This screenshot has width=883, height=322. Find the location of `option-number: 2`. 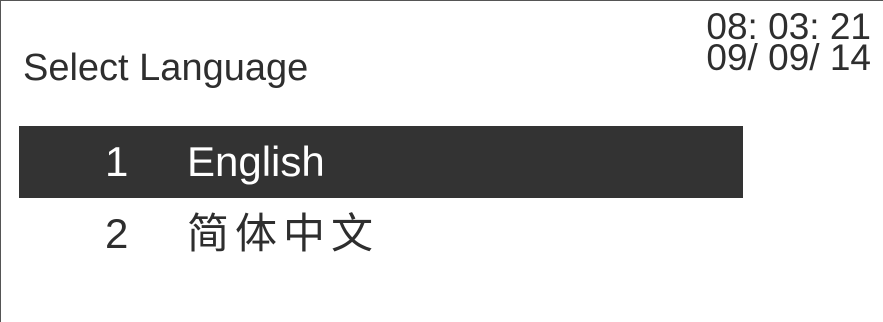

option-number: 2 is located at coordinates (117, 233).